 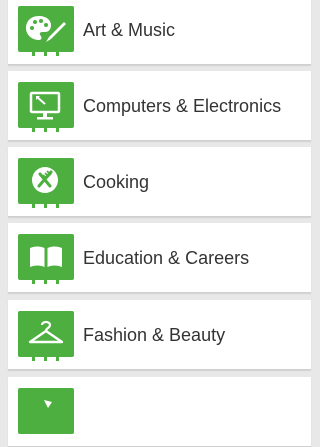 What do you see at coordinates (159, 182) in the screenshot?
I see `category-item-cooking: Cooking` at bounding box center [159, 182].